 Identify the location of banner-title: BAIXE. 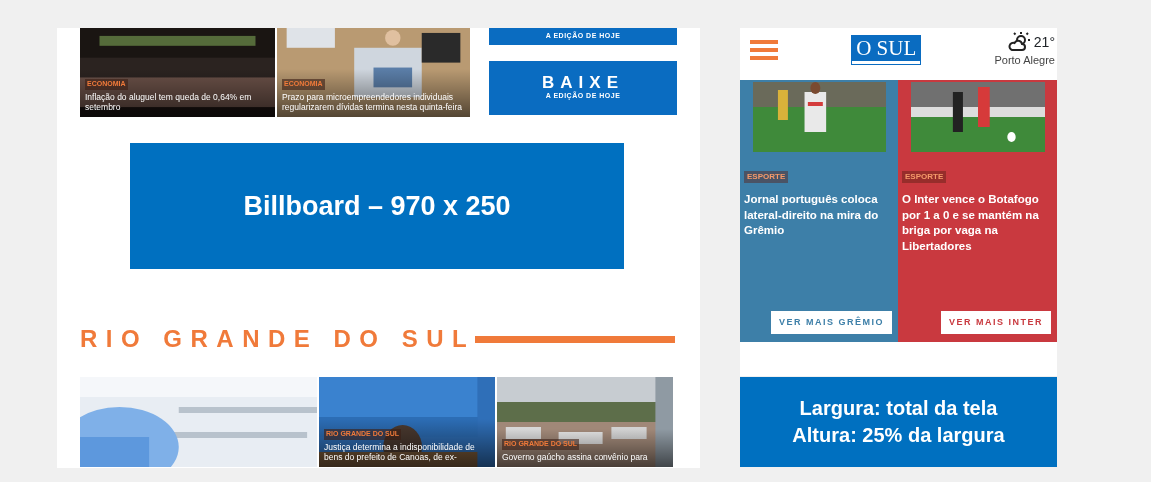
(583, 83).